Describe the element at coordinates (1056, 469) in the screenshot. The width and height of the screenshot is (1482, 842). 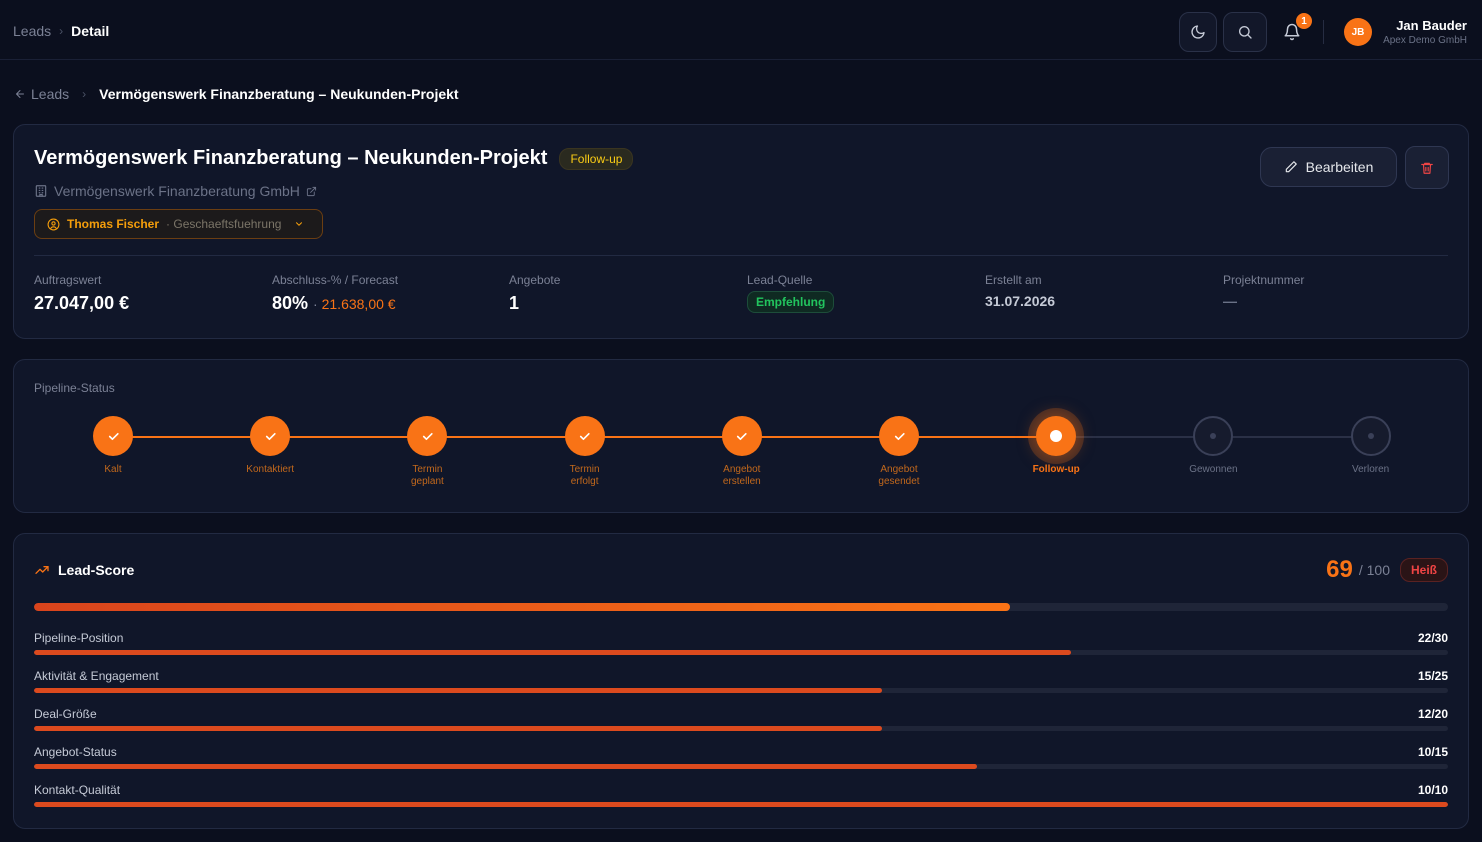
I see `stage-label-line: Follow-up` at that location.